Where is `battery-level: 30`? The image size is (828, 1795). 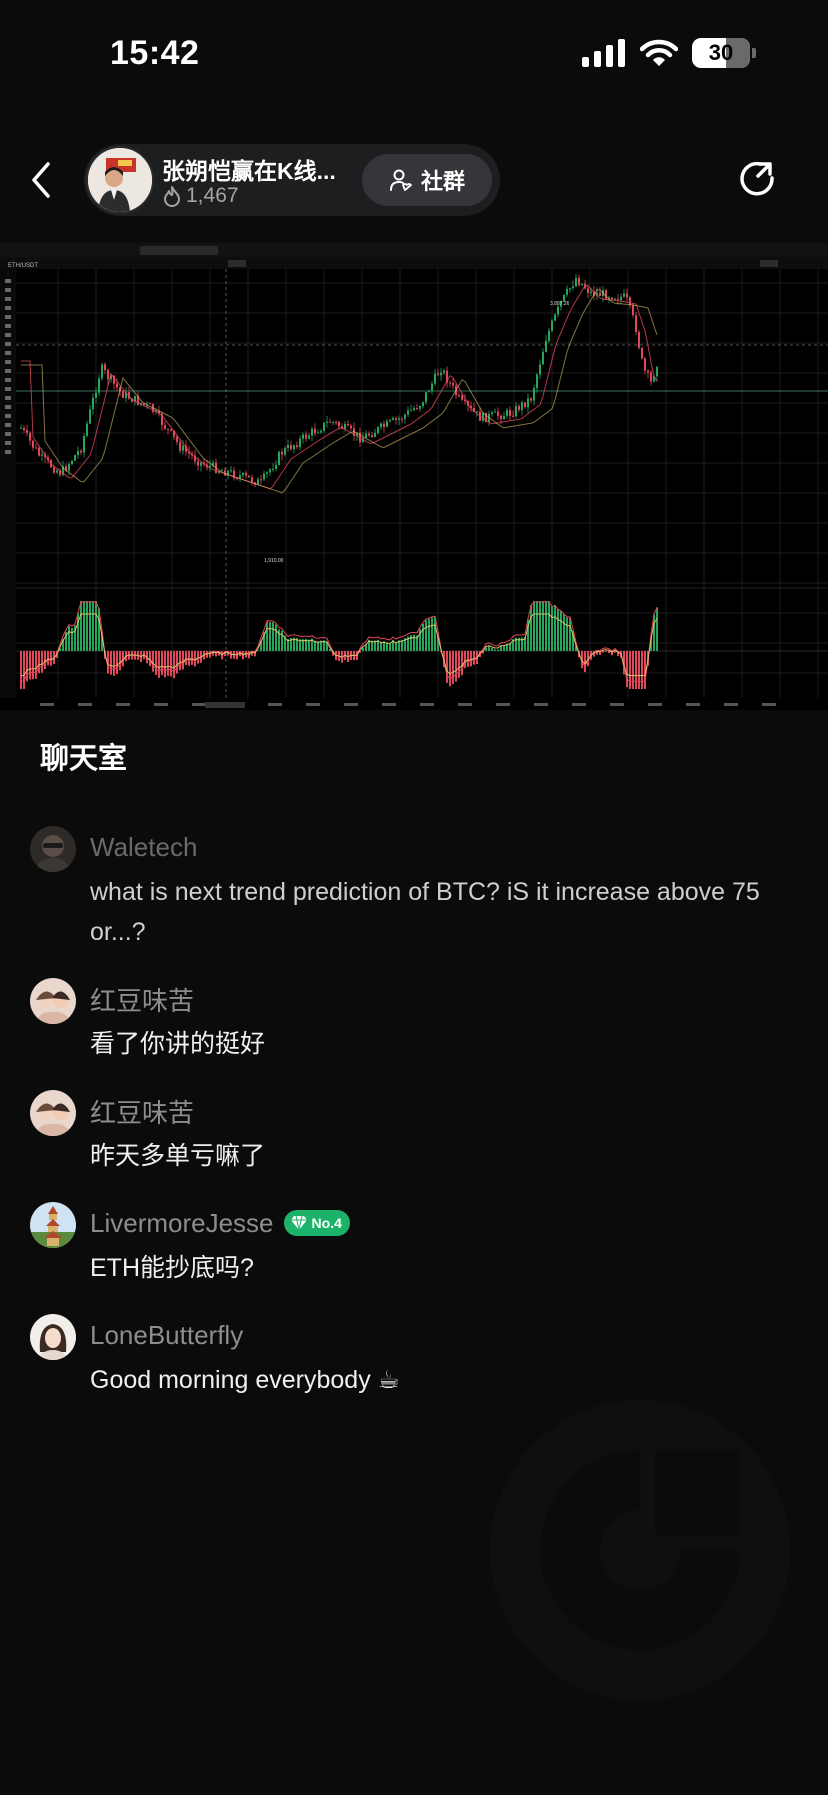
battery-level: 30 is located at coordinates (721, 52).